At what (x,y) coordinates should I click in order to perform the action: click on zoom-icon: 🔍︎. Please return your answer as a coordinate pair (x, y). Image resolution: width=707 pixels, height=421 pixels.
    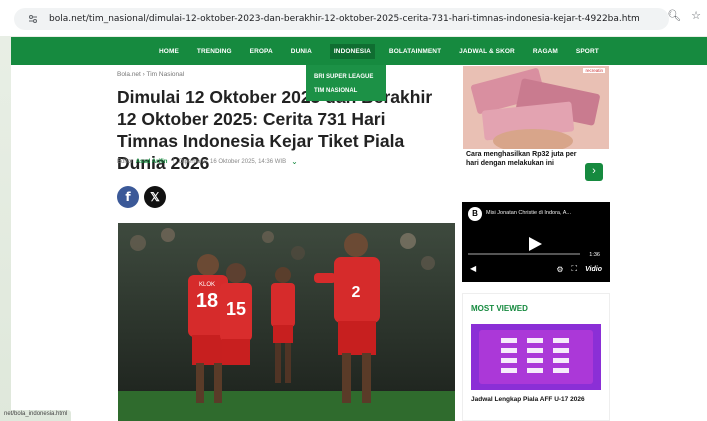
    Looking at the image, I should click on (674, 15).